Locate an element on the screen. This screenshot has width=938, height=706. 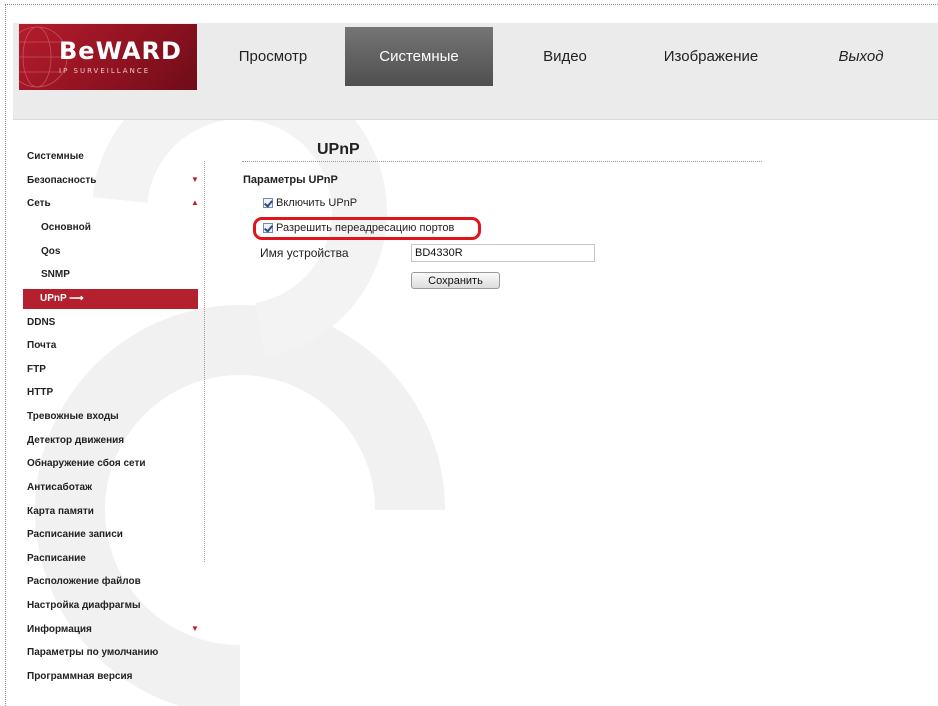
sidebar-item-firmware-version: Программная версия is located at coordinates (79, 676).